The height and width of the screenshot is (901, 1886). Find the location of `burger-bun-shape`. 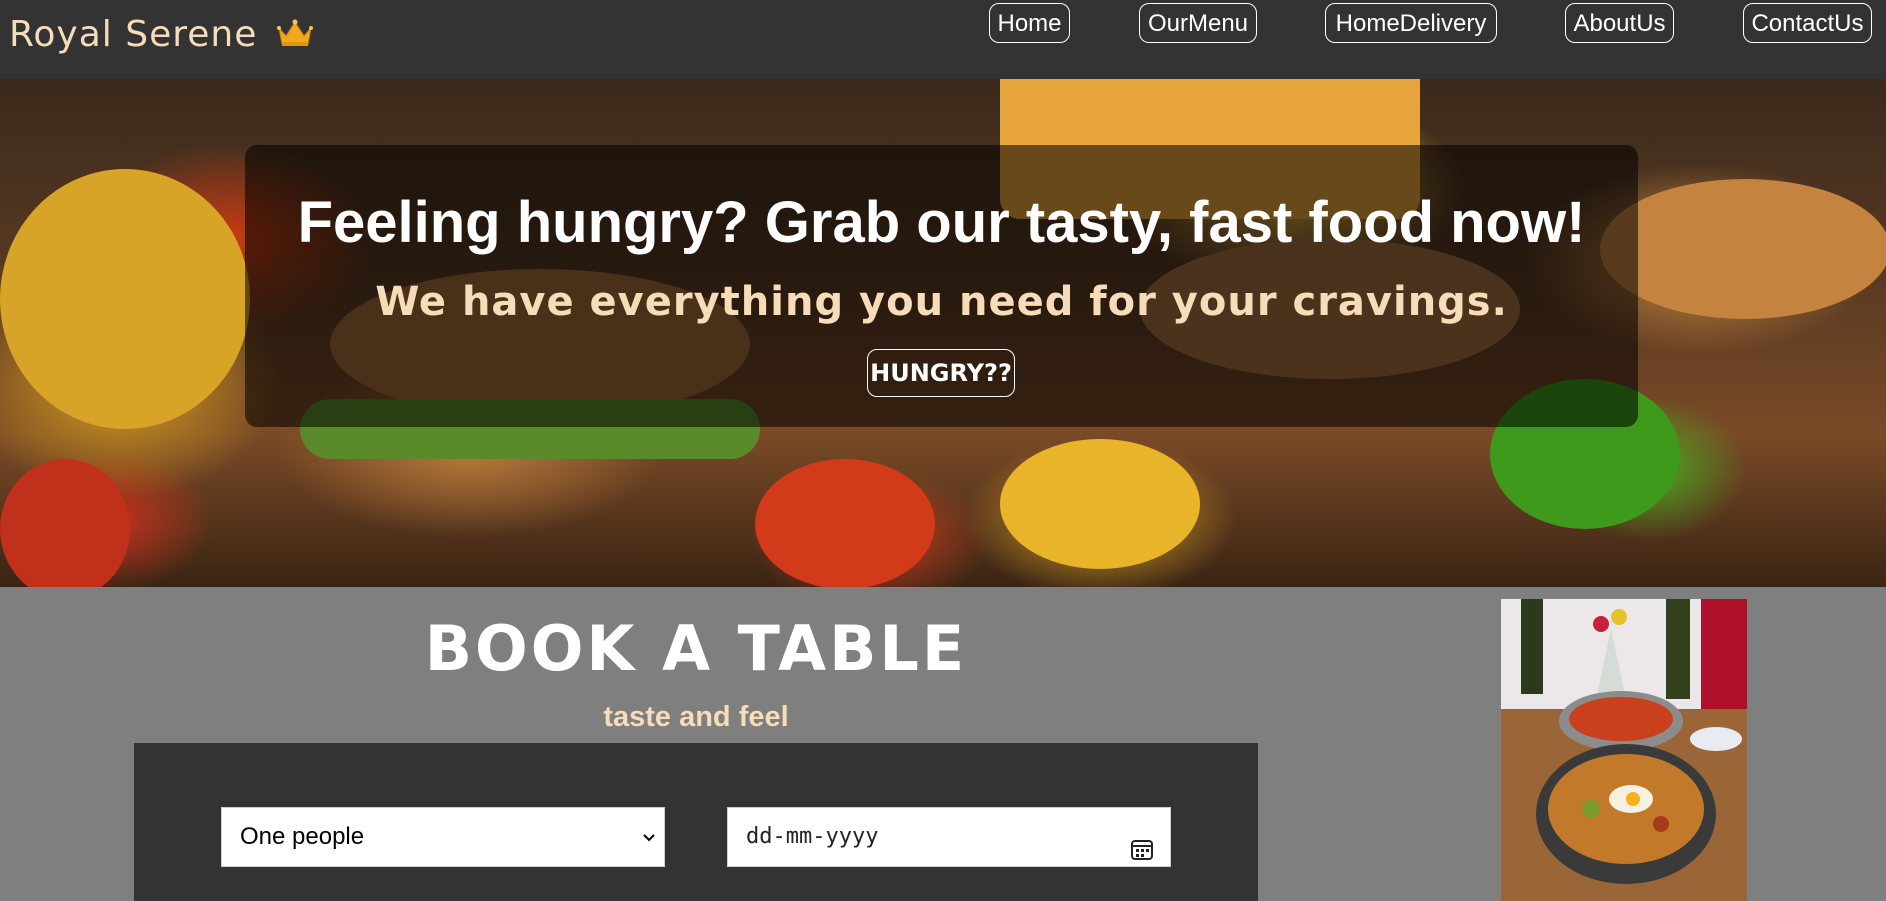

burger-bun-shape is located at coordinates (1743, 249).